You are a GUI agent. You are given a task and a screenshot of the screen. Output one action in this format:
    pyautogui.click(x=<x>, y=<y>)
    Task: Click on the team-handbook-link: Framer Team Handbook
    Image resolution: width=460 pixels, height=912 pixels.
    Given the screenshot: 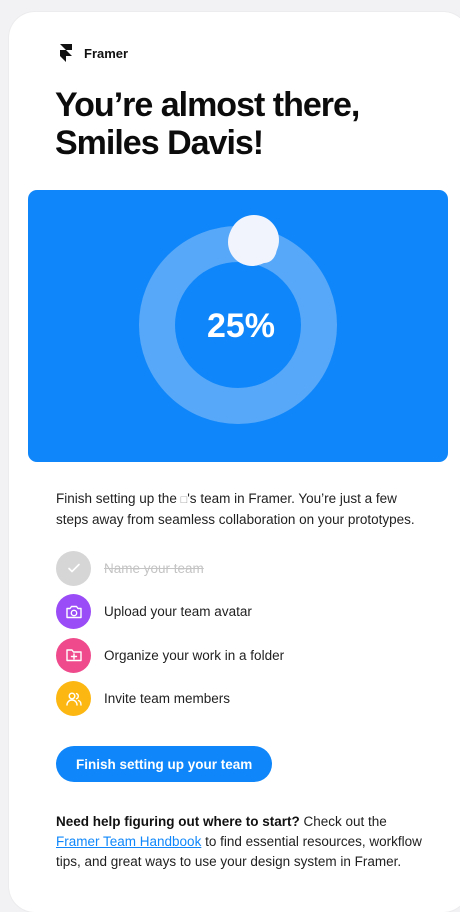 What is the action you would take?
    pyautogui.click(x=128, y=841)
    